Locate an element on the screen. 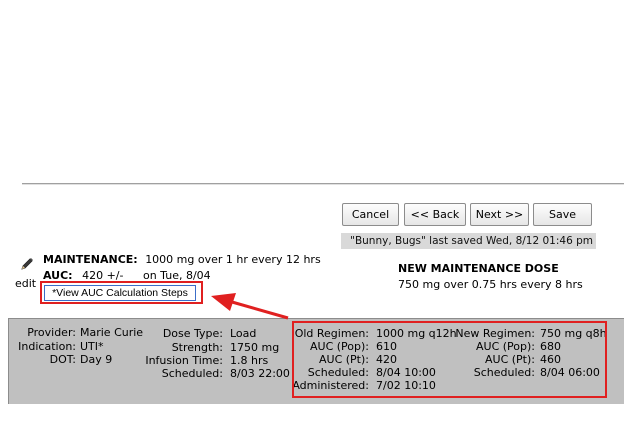 The image size is (624, 433). new-maintenance-title: NEW MAINTENANCE DOSE is located at coordinates (478, 268).